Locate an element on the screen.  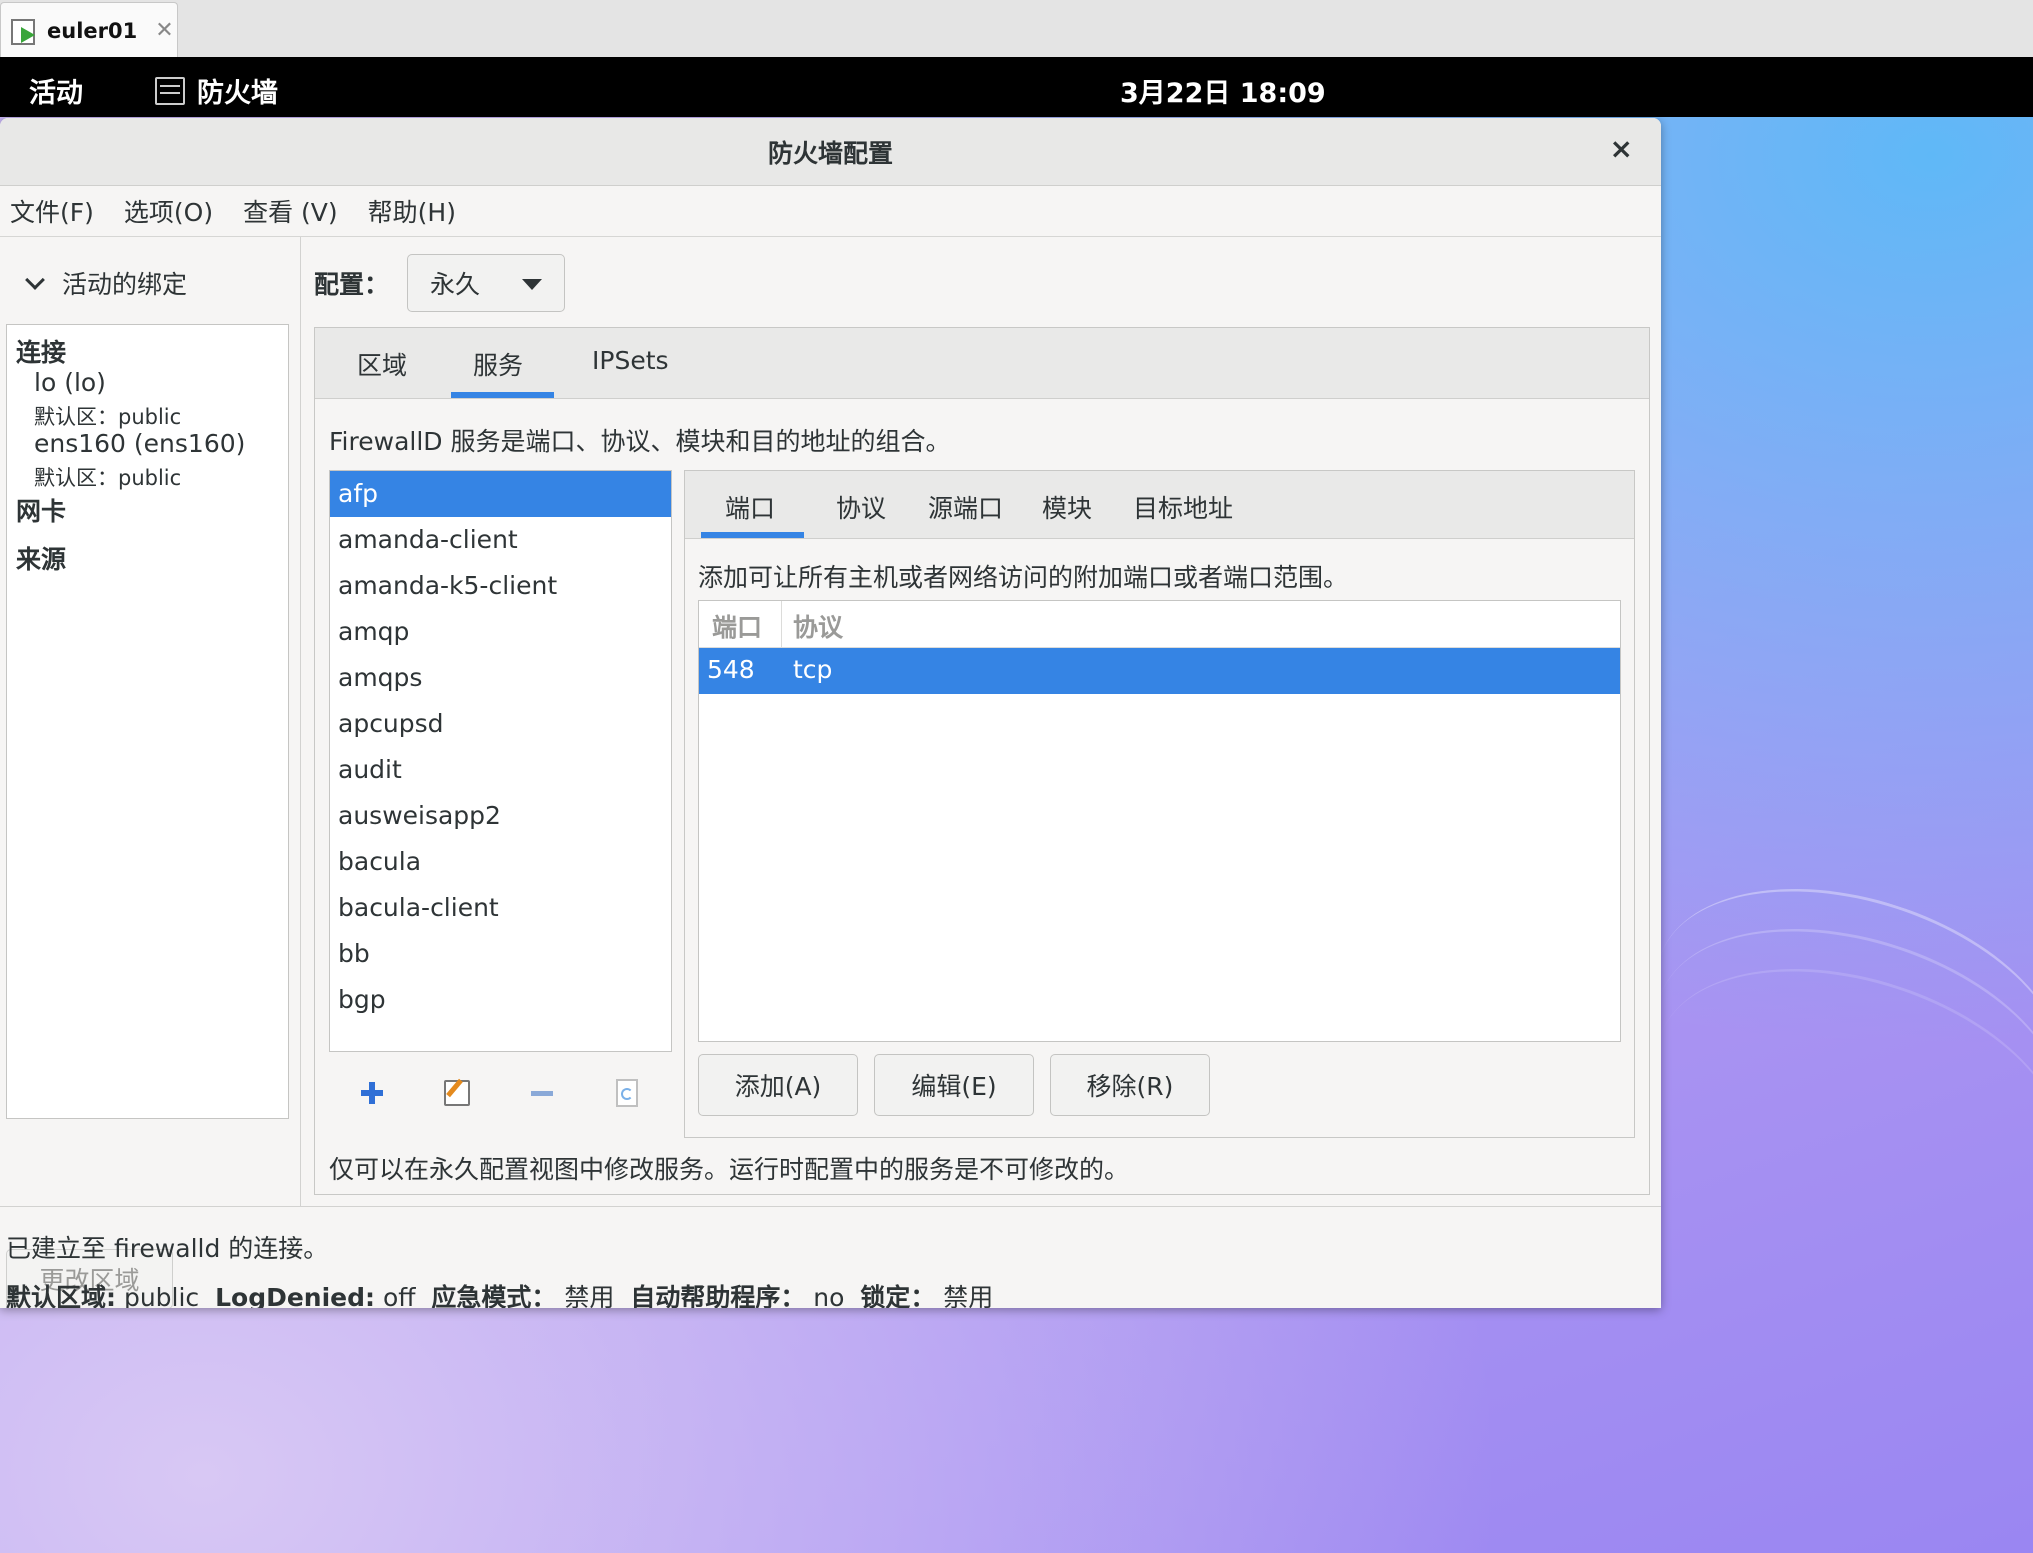
activities-button: 活动 is located at coordinates (56, 90).